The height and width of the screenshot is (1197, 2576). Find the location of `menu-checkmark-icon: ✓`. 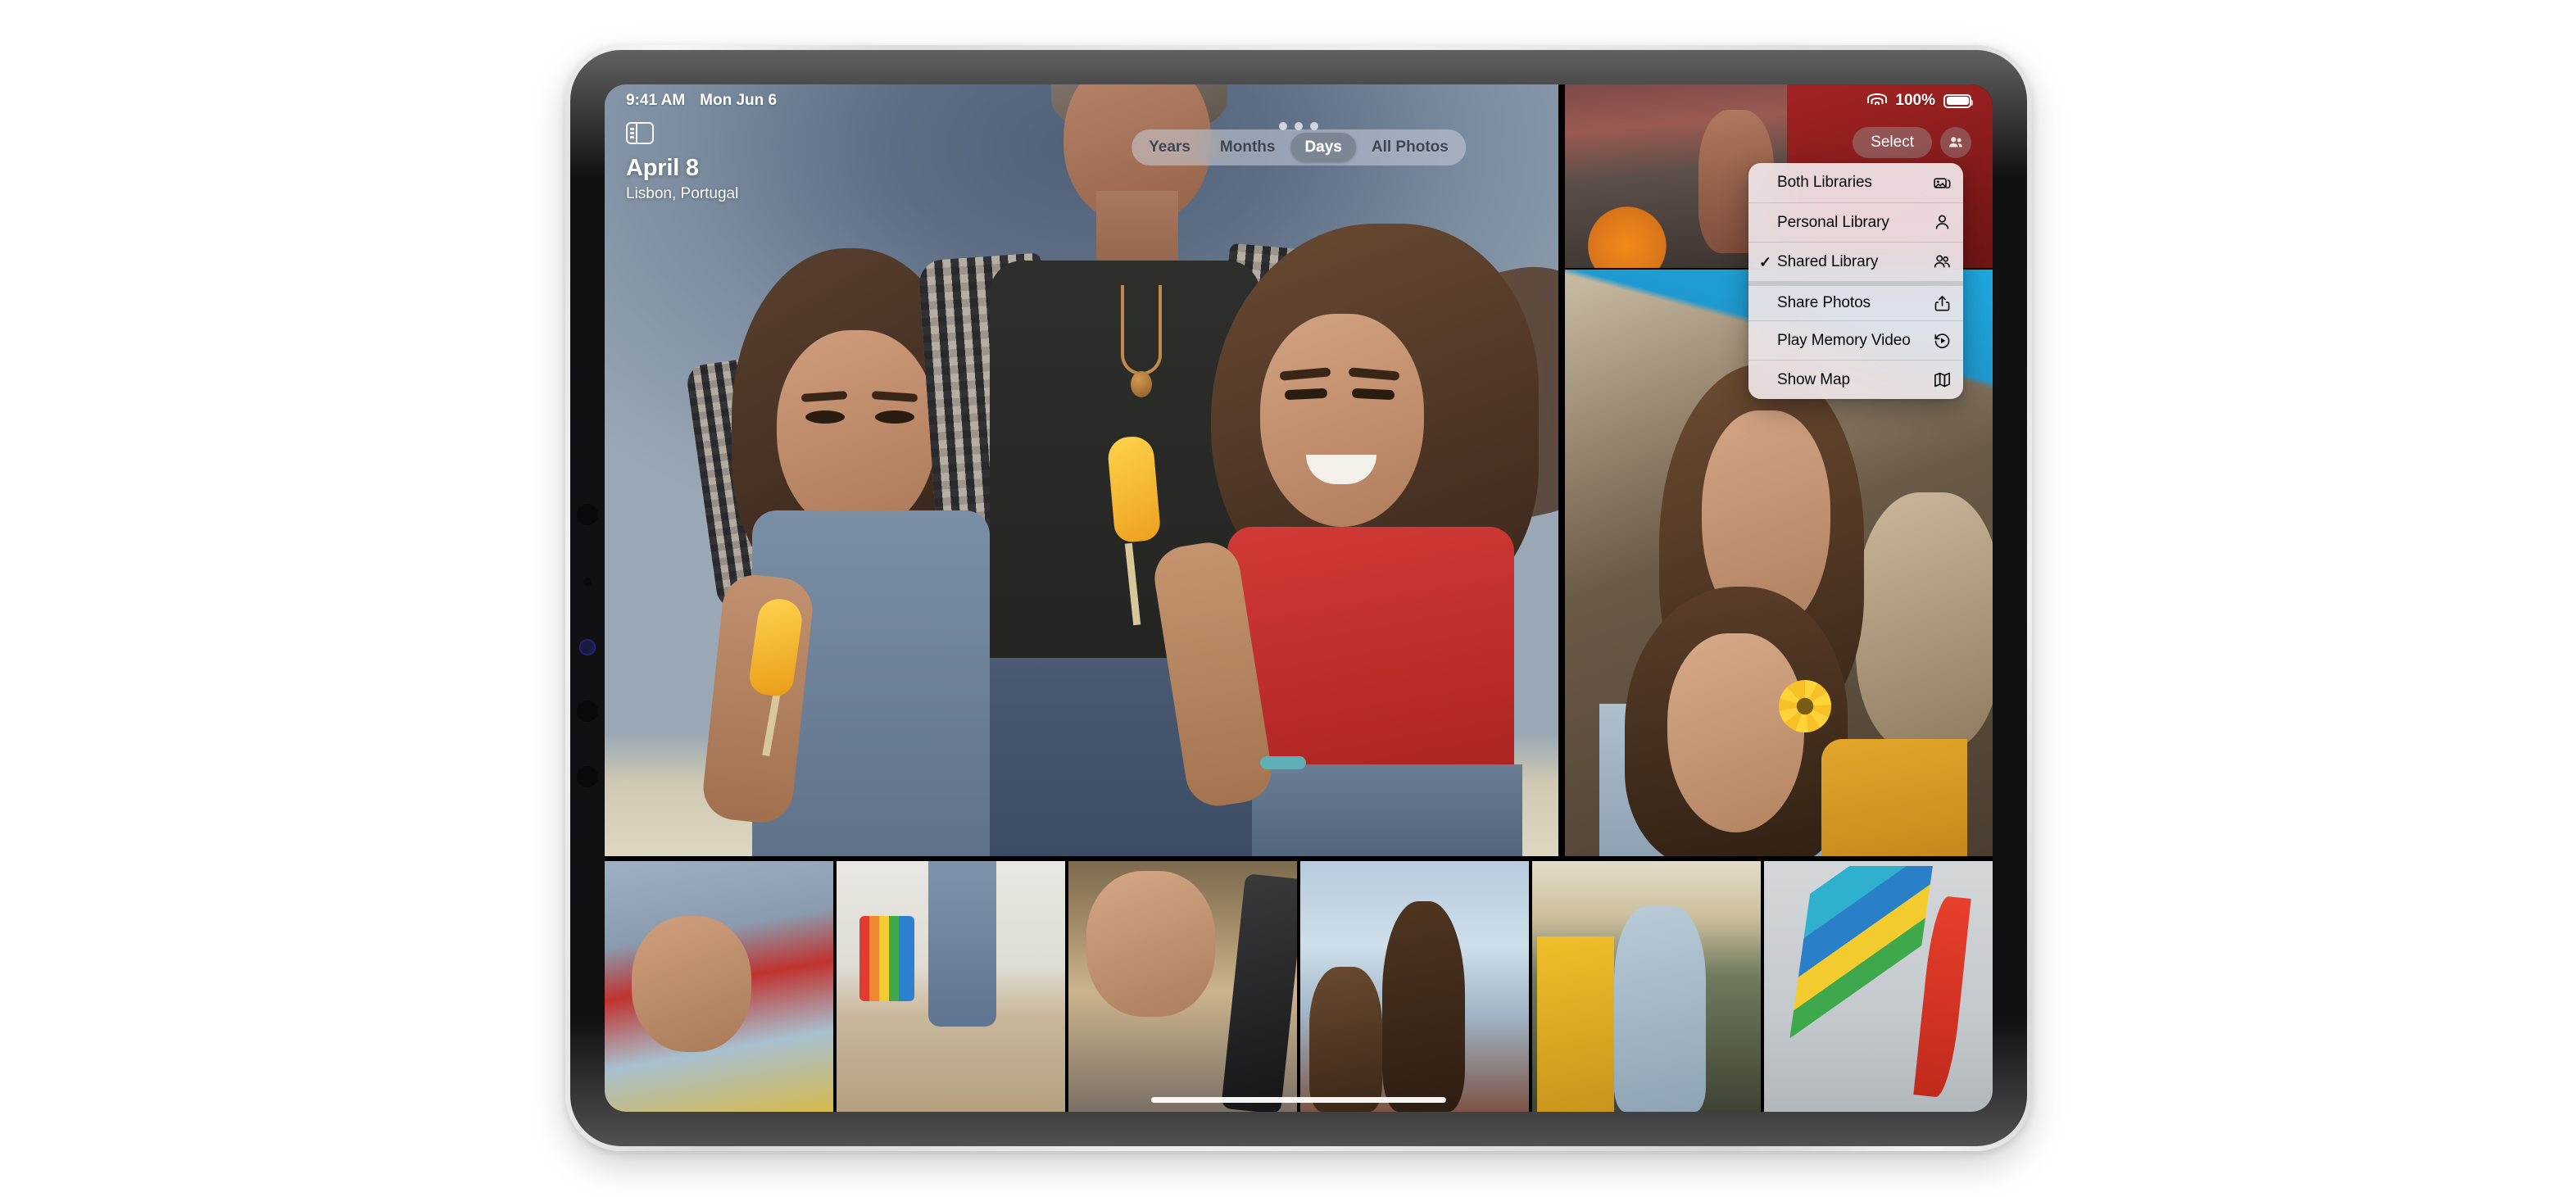

menu-checkmark-icon: ✓ is located at coordinates (1766, 261).